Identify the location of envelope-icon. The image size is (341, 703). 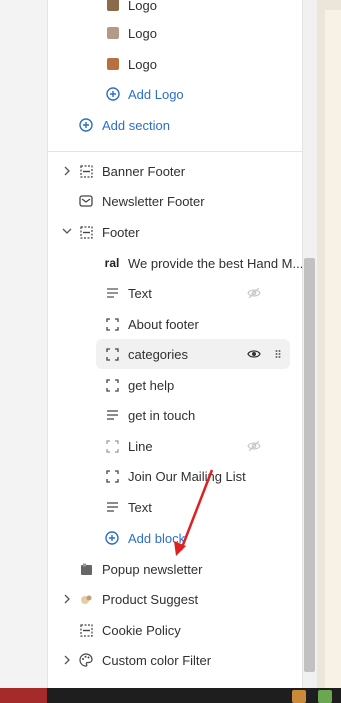
(86, 201).